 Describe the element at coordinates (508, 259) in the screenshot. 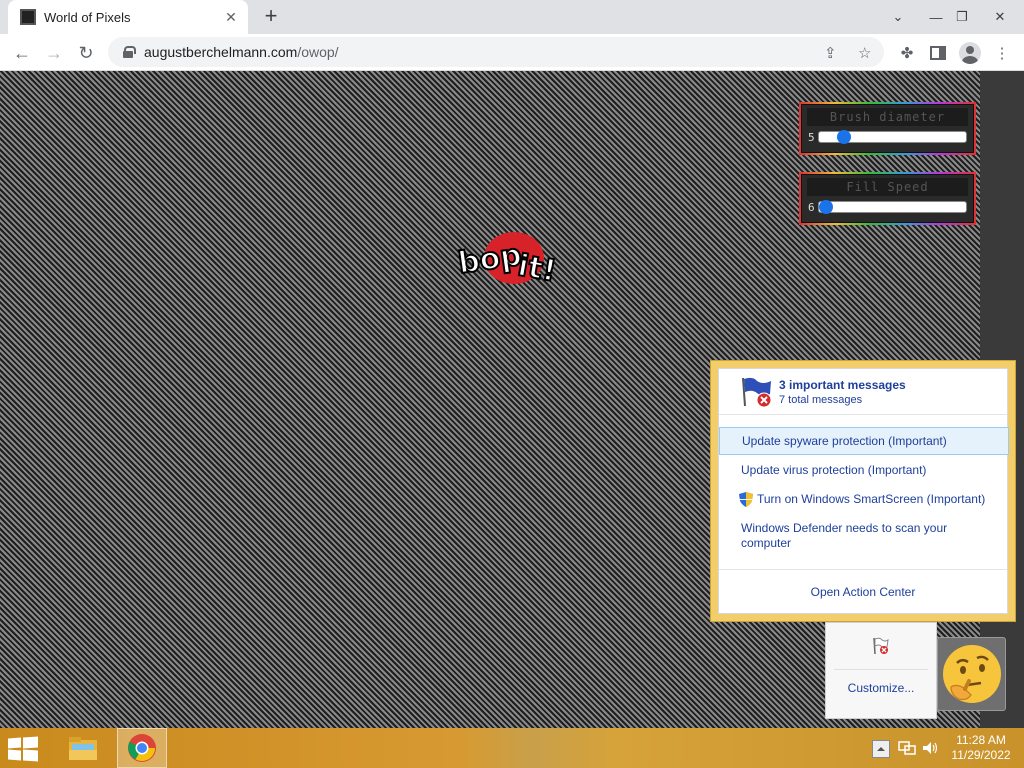

I see `bop-it-logo: bop it!` at that location.